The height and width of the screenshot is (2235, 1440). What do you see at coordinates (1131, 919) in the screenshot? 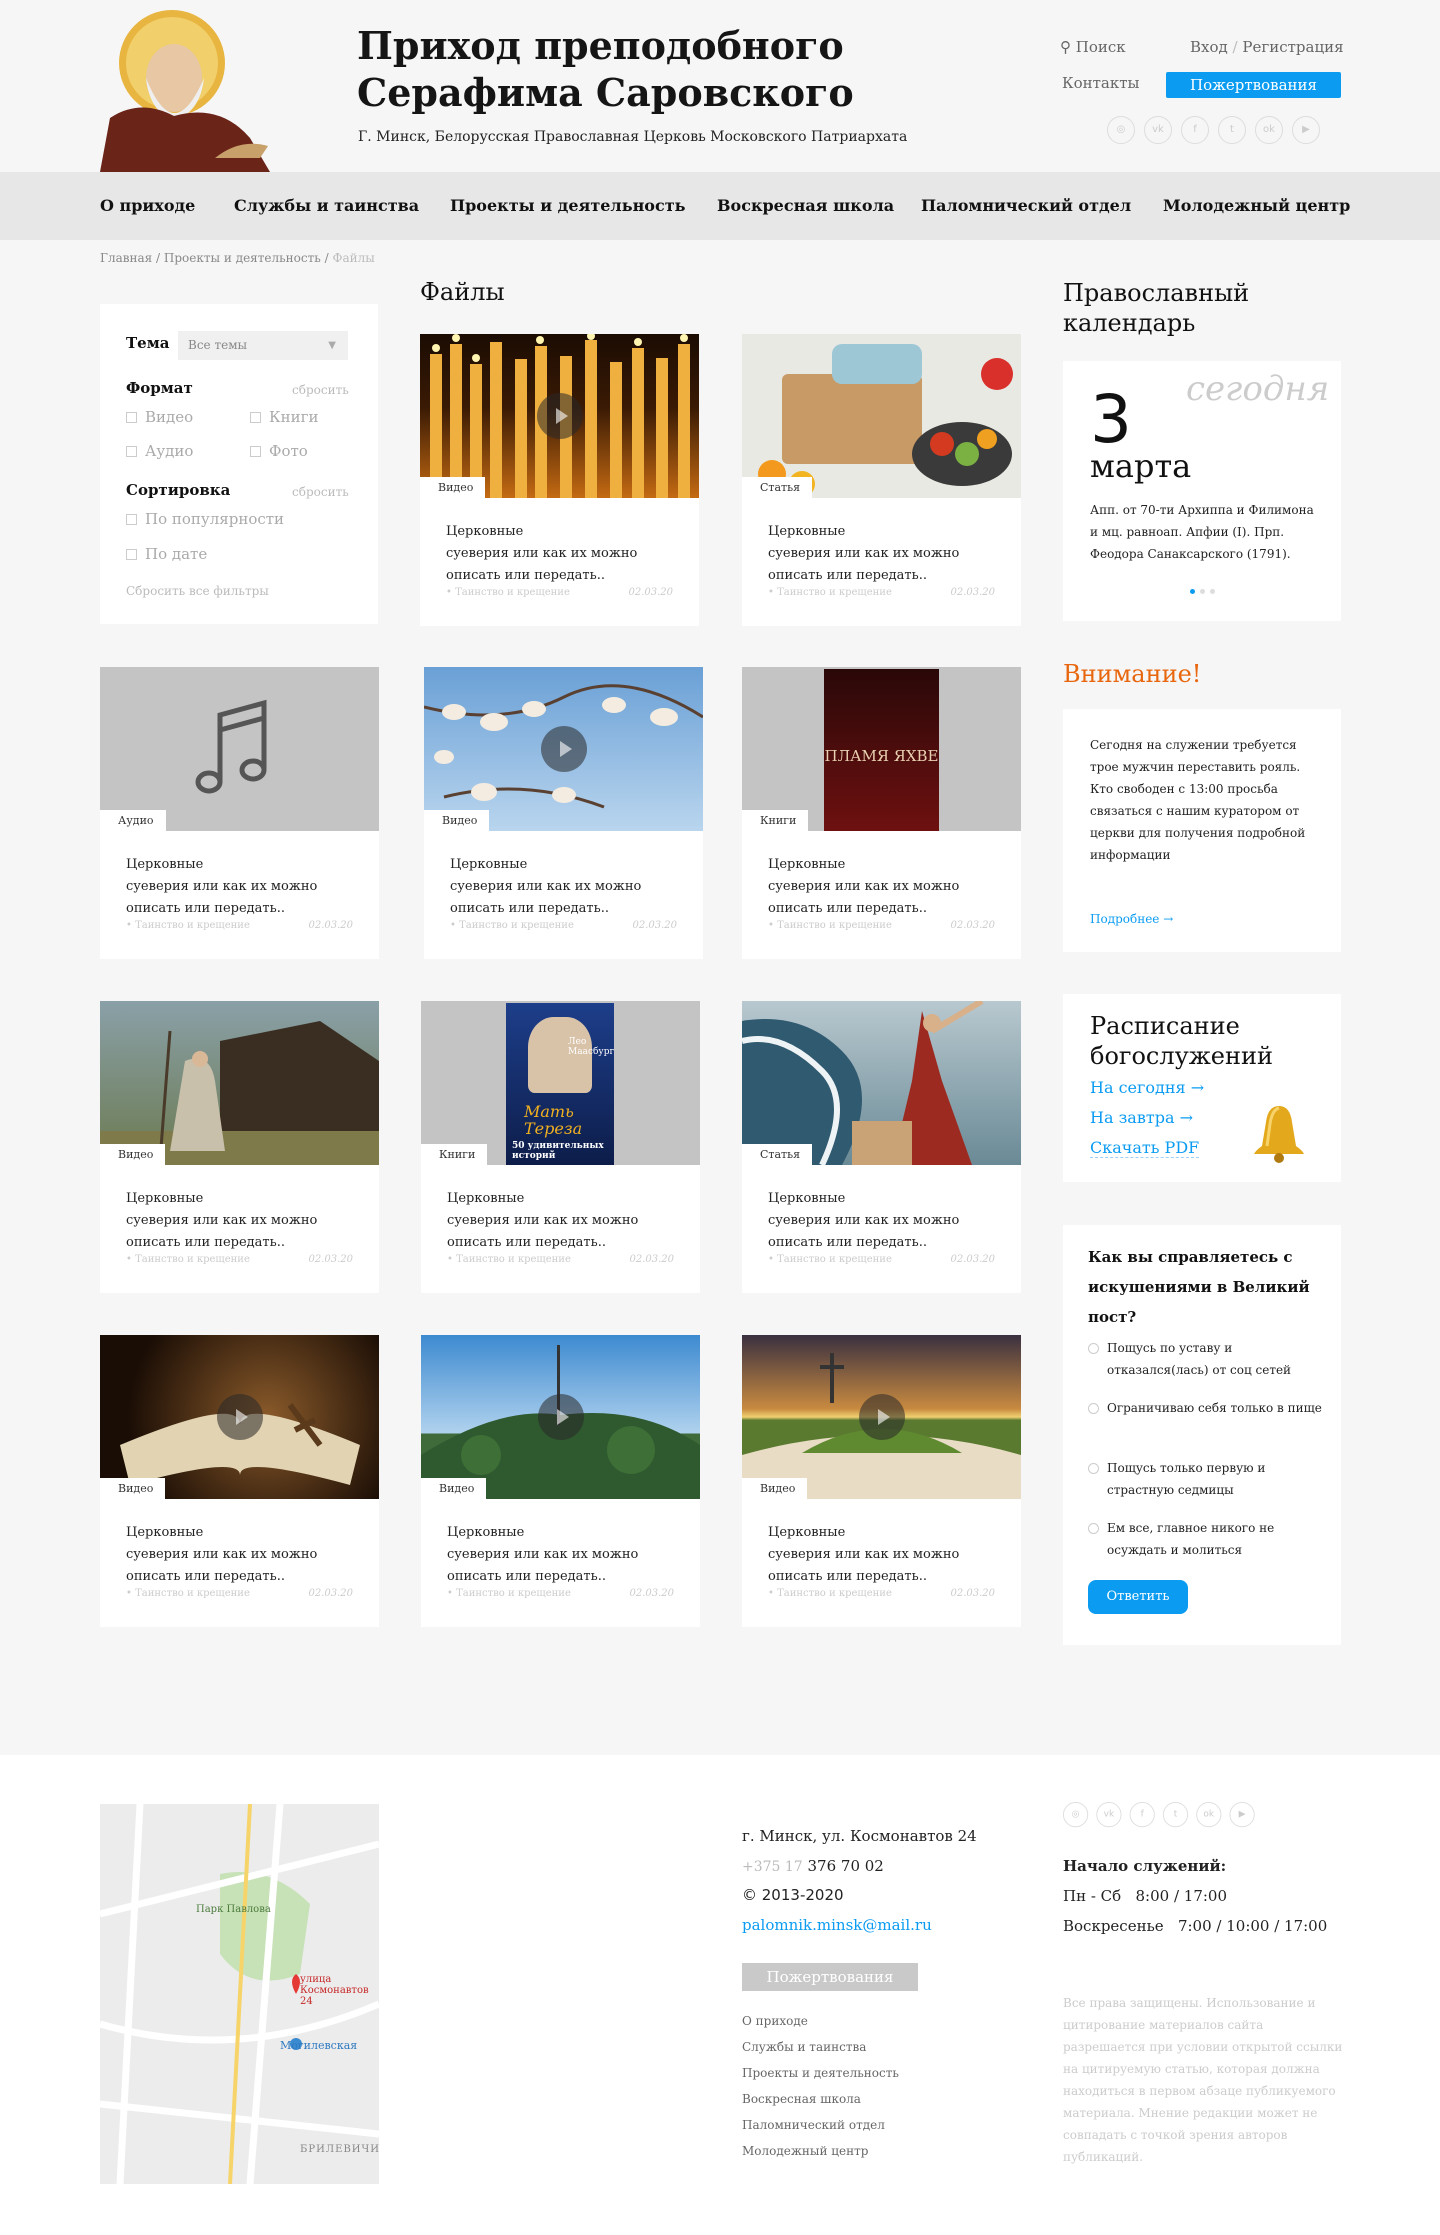
I see `attention-more-link: Подробнее →` at bounding box center [1131, 919].